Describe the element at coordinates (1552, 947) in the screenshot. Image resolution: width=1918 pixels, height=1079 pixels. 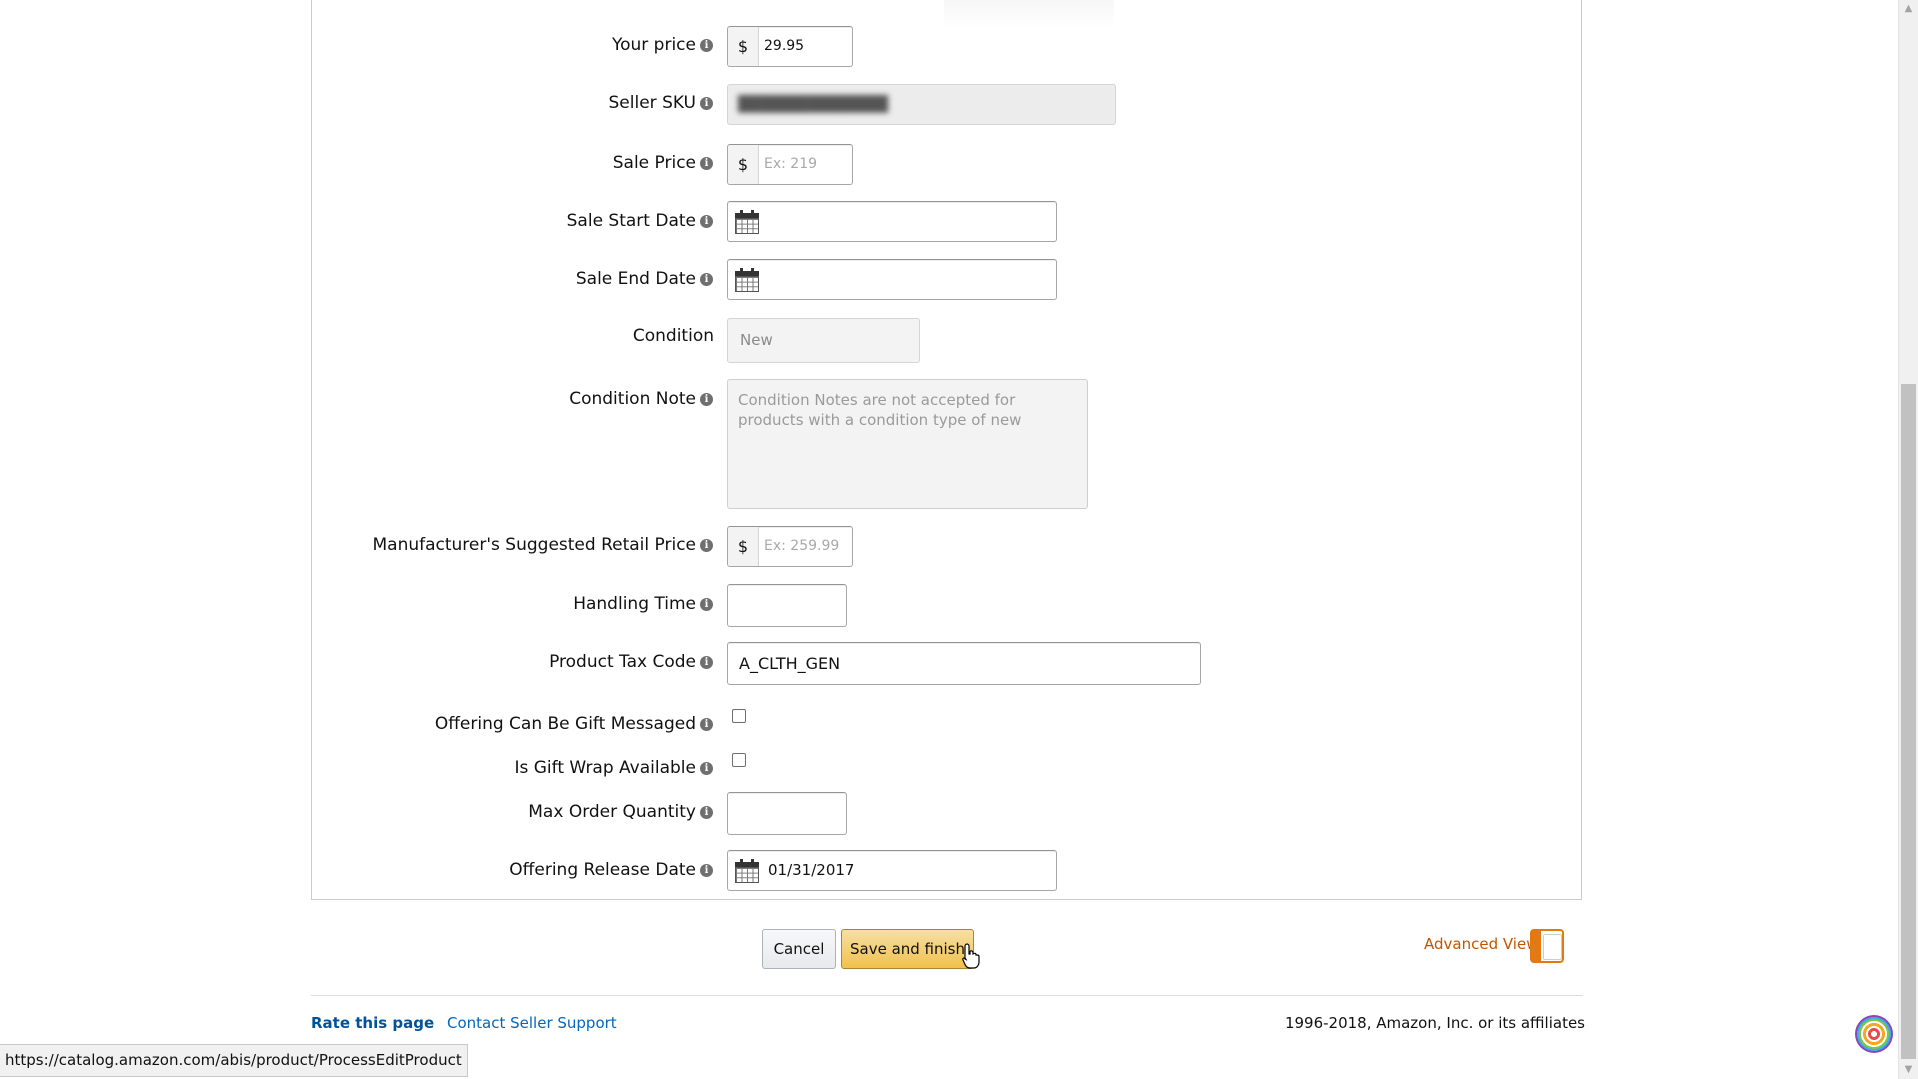
I see `toggle-track` at that location.